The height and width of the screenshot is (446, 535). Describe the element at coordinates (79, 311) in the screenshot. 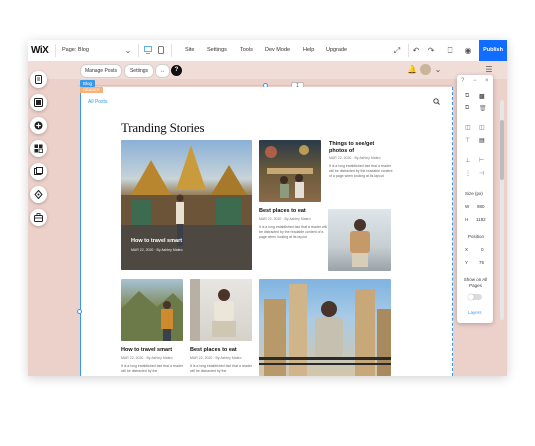

I see `resize-handle` at that location.